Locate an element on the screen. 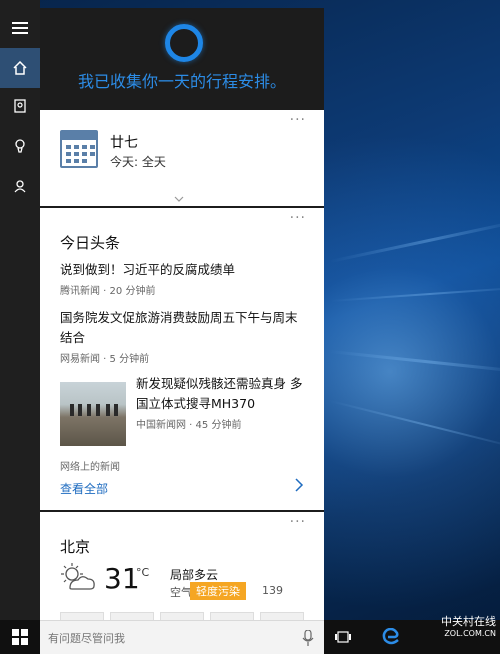  news-source: 腾讯新闻 · 20 分钟前 is located at coordinates (108, 291).